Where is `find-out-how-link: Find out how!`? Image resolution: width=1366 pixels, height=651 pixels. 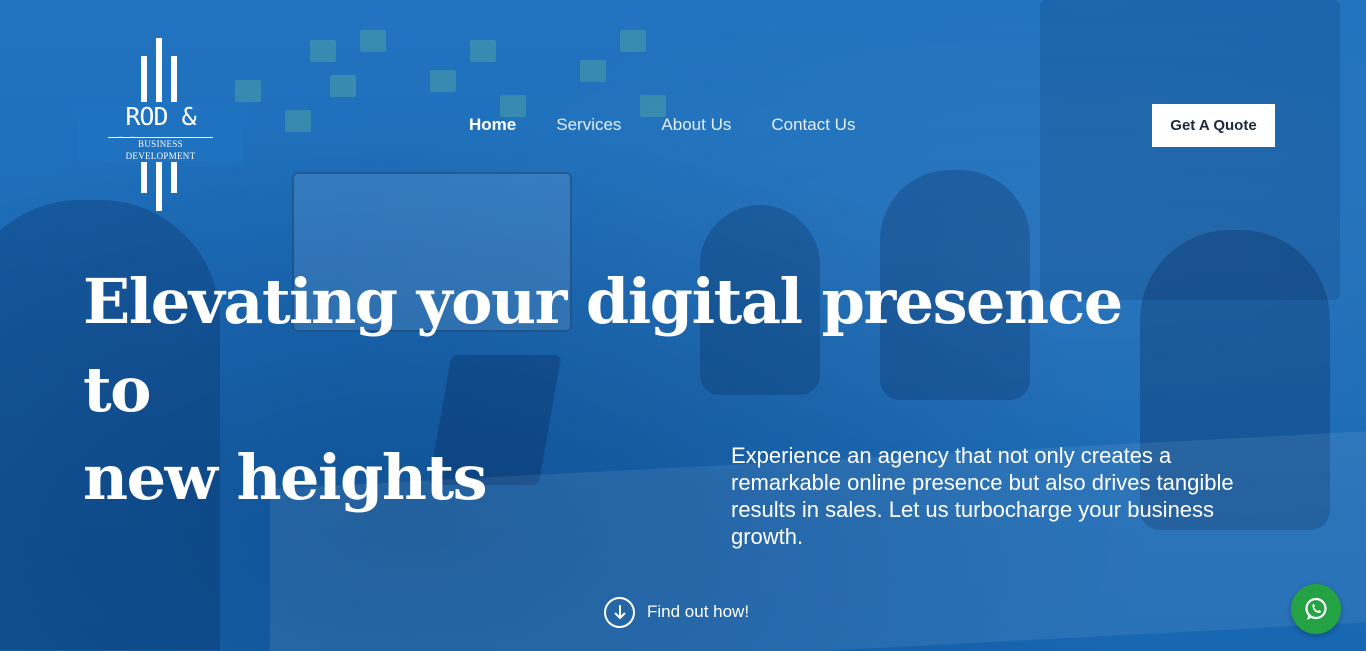
find-out-how-link: Find out how! is located at coordinates (676, 612).